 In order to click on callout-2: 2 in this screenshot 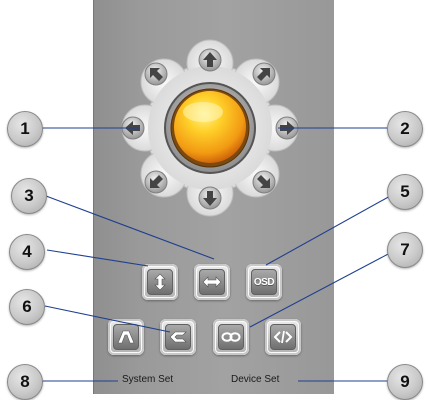, I will do `click(405, 129)`.